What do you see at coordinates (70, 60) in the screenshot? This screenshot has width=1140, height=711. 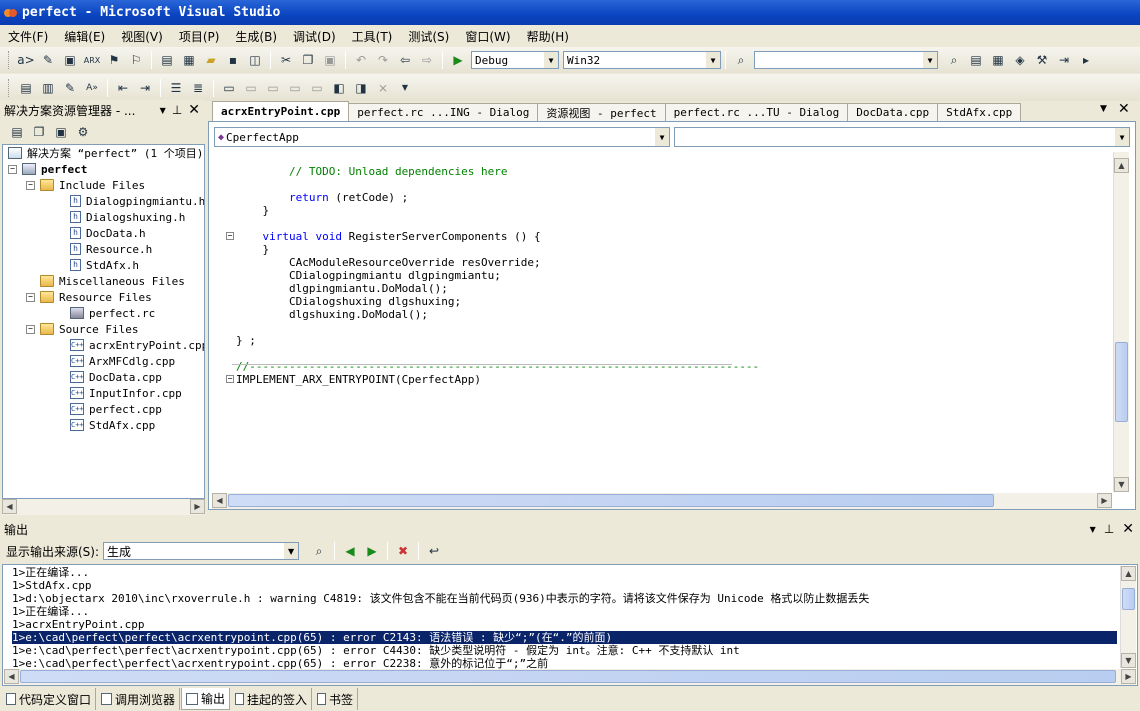 I see `arx-class-icon: ▣` at bounding box center [70, 60].